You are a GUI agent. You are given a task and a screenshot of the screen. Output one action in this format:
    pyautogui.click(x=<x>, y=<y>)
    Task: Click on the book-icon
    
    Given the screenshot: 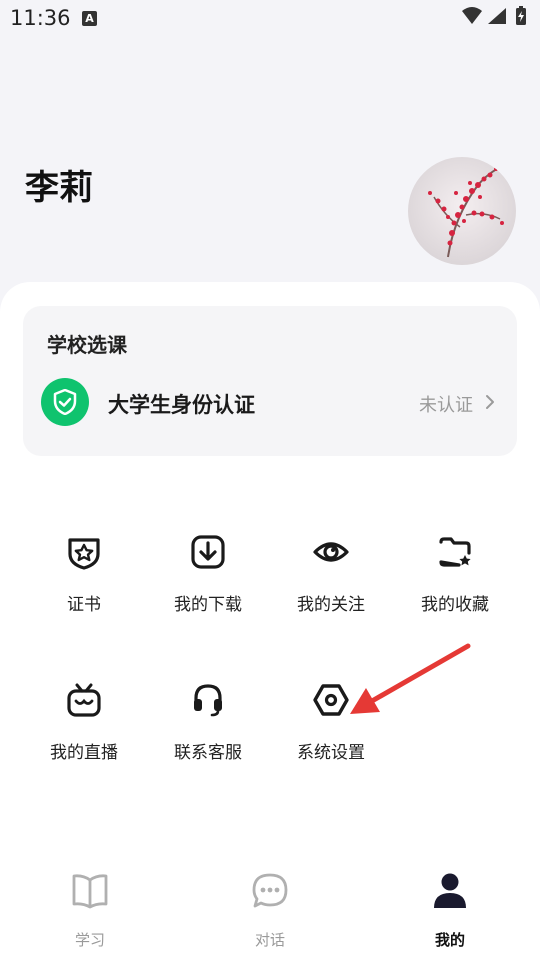 What is the action you would take?
    pyautogui.click(x=90, y=891)
    